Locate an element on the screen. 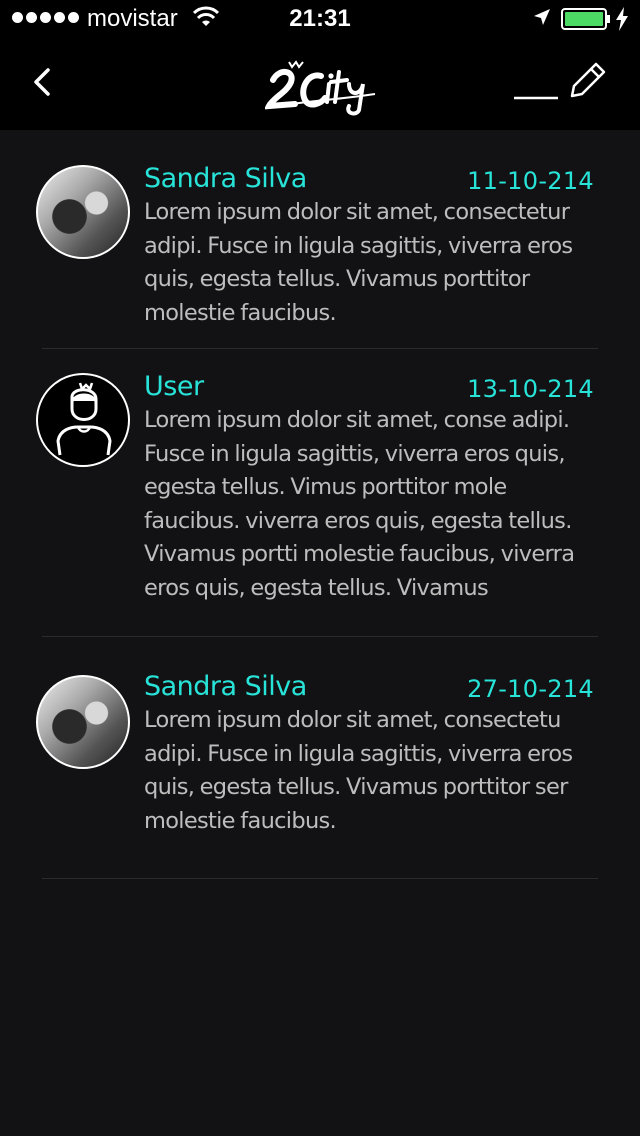  navigation-bar is located at coordinates (320, 85).